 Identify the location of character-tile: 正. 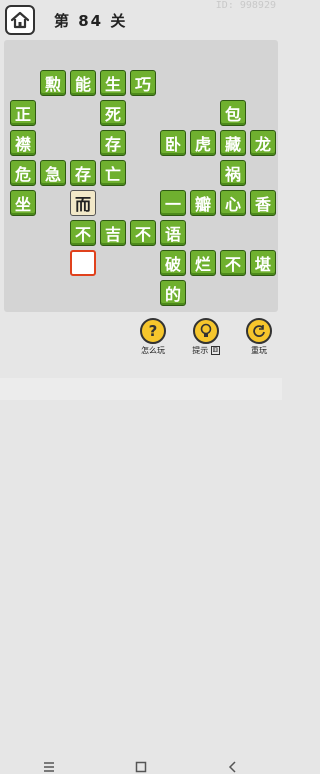
(23, 113).